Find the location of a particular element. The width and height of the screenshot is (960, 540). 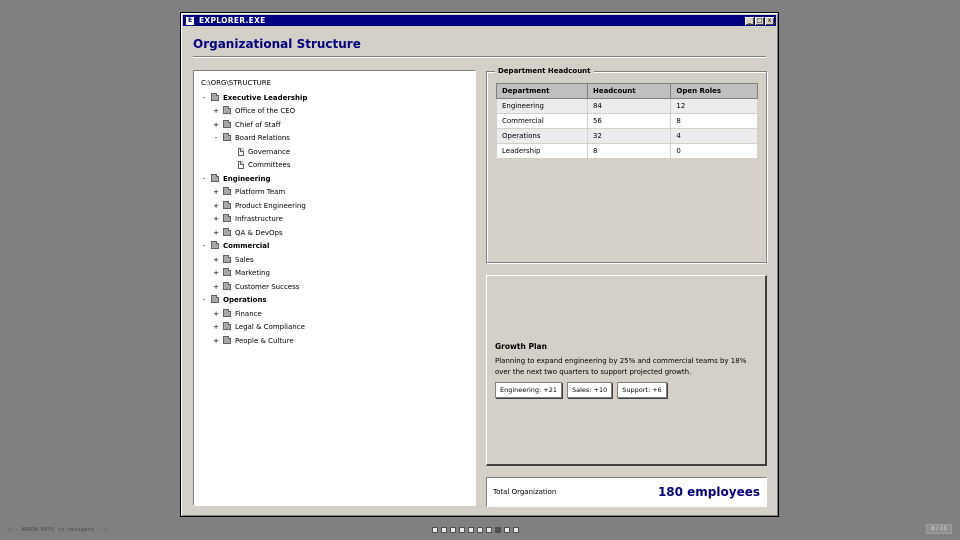

page-title: Organizational Structure is located at coordinates (277, 44).